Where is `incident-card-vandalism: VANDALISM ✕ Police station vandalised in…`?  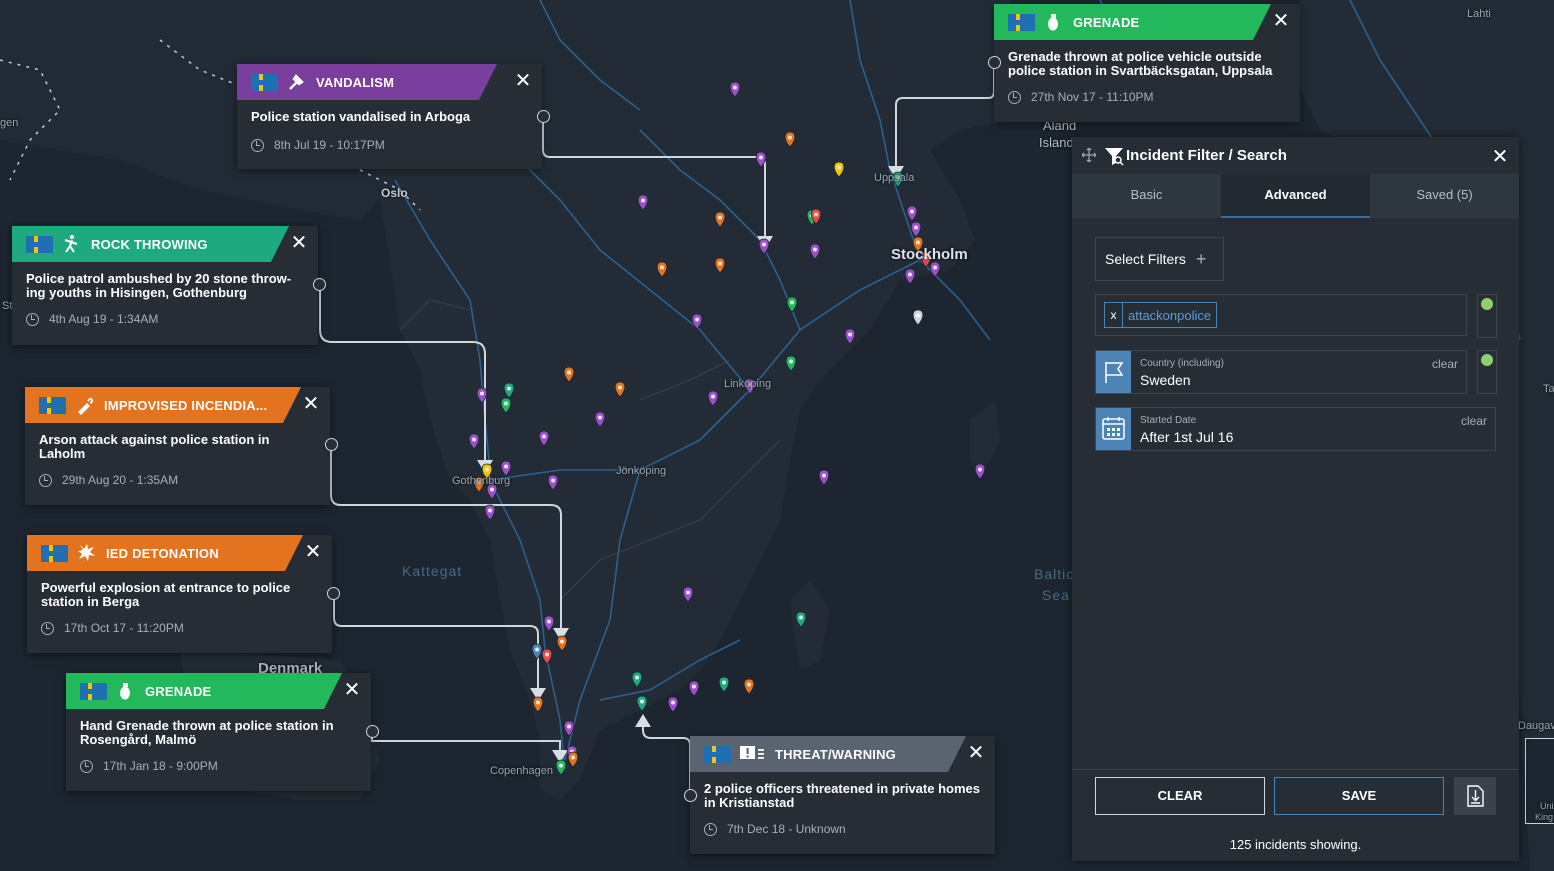
incident-card-vandalism: VANDALISM ✕ Police station vandalised in… is located at coordinates (389, 116).